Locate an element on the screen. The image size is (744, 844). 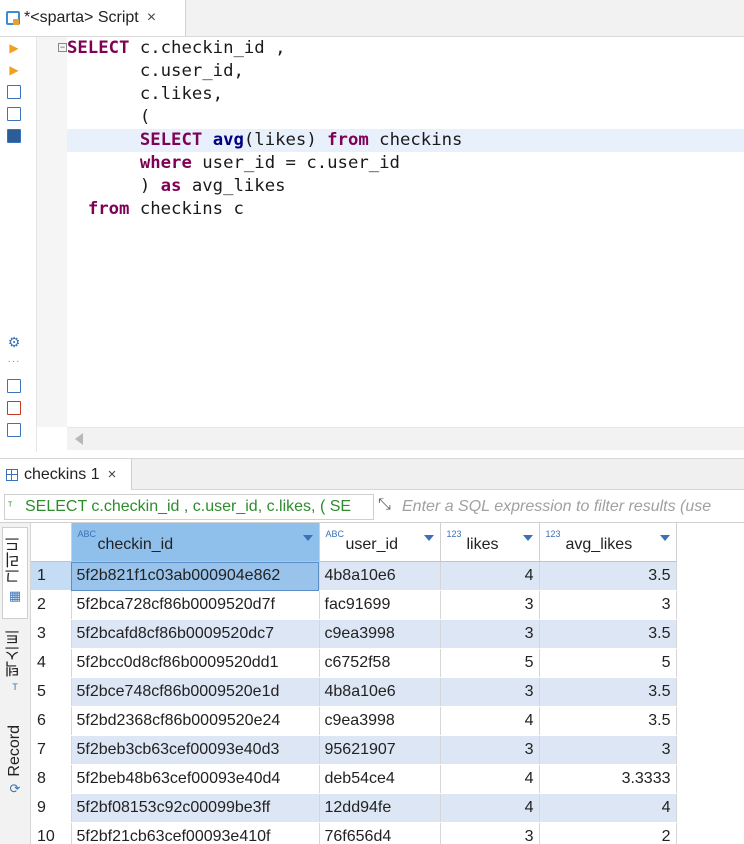
editor-horizontal-scrollbar is located at coordinates (405, 438).